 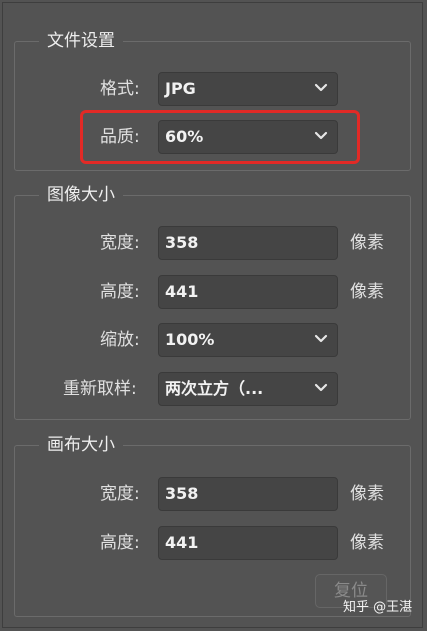 I want to click on scale-label: 缩放:, so click(x=120, y=340).